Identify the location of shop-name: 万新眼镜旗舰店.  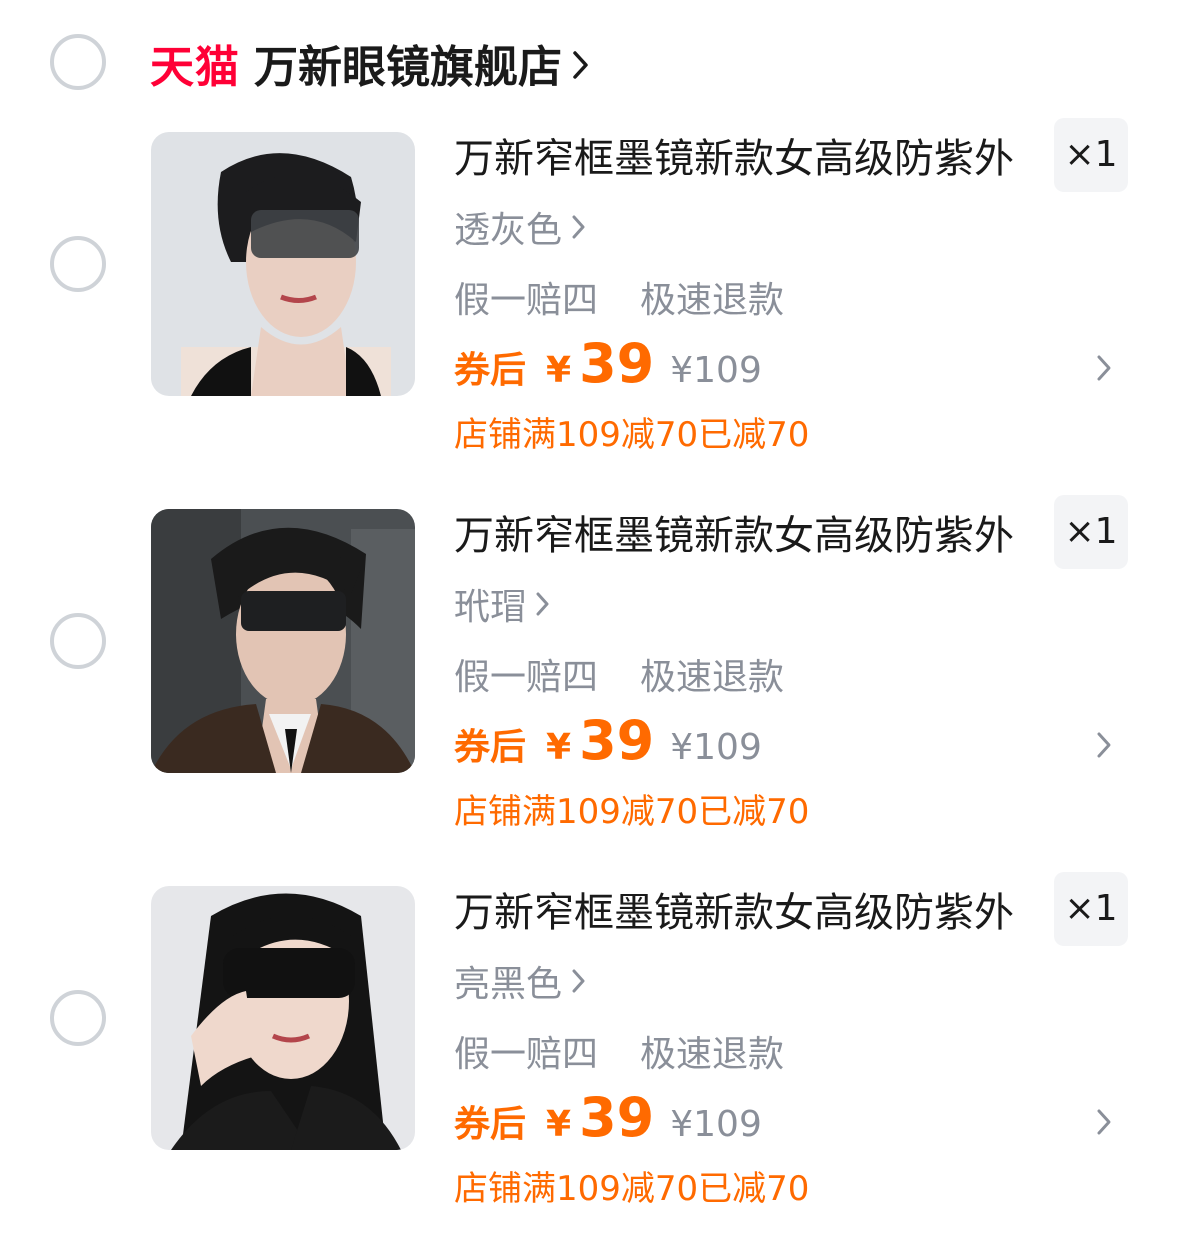
(408, 67).